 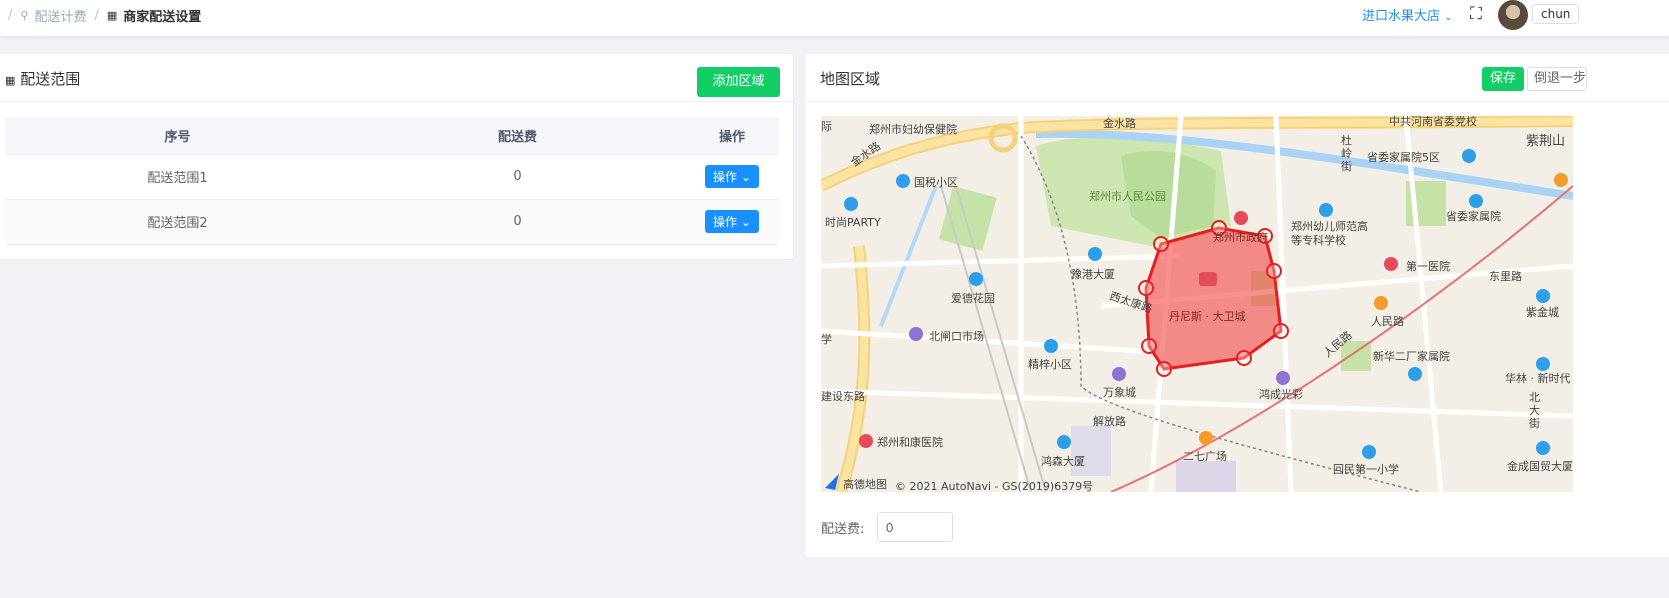 I want to click on range-name: 配送范围1, so click(x=177, y=177).